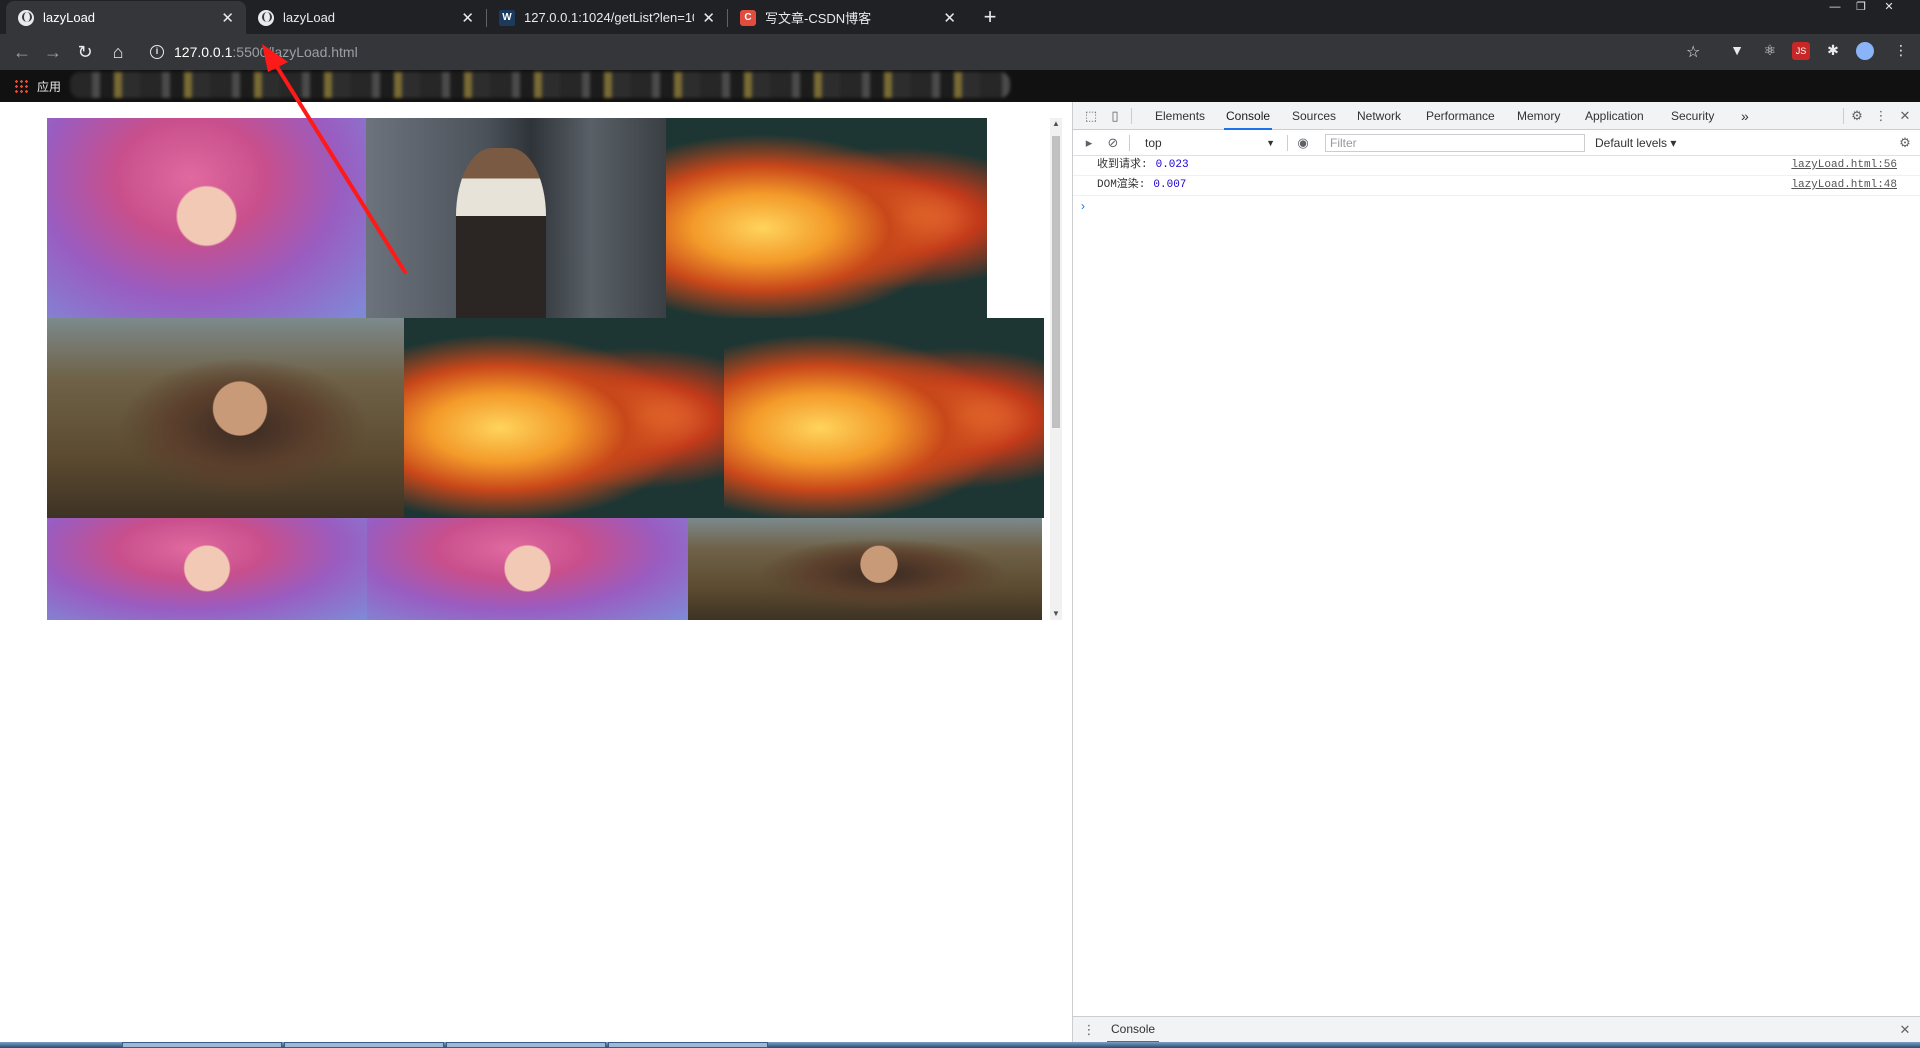  Describe the element at coordinates (1737, 51) in the screenshot. I see `vue-devtools-icon: ▼` at that location.